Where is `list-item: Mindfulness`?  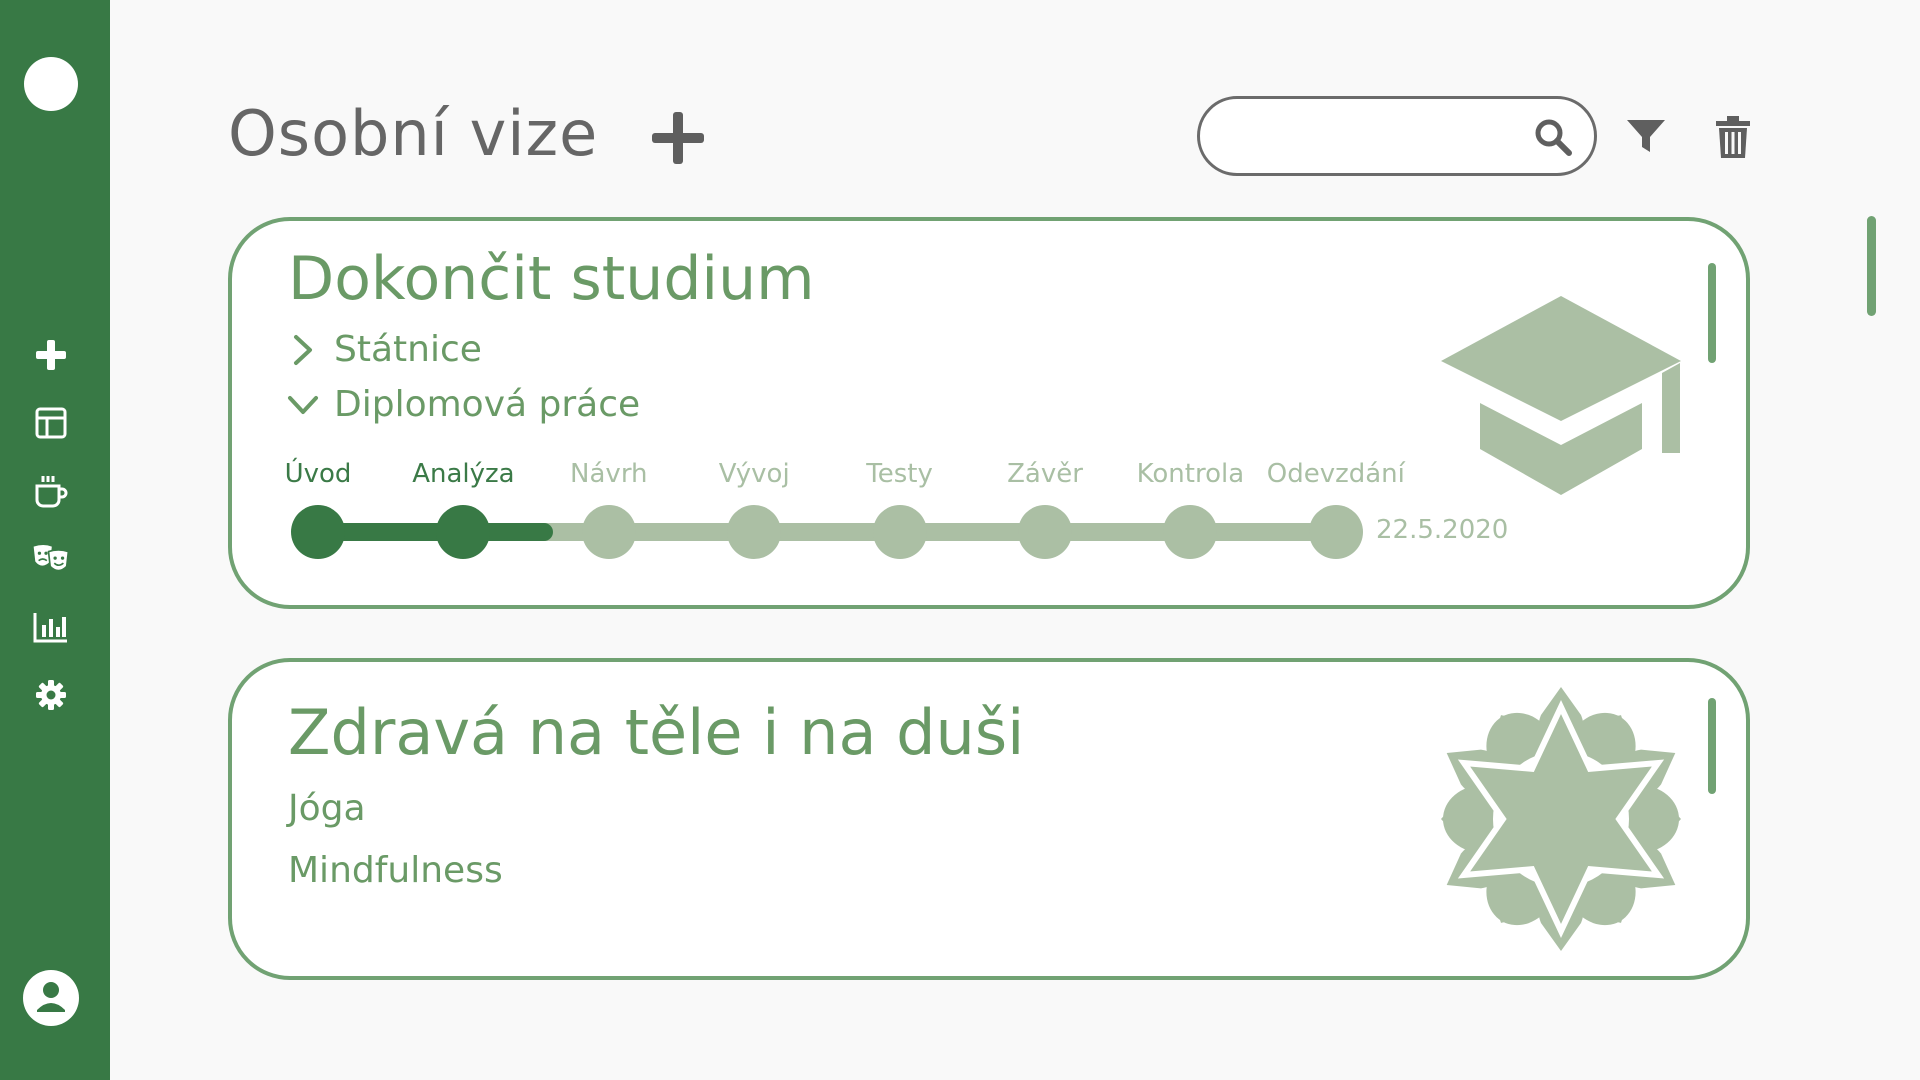
list-item: Mindfulness is located at coordinates (395, 870).